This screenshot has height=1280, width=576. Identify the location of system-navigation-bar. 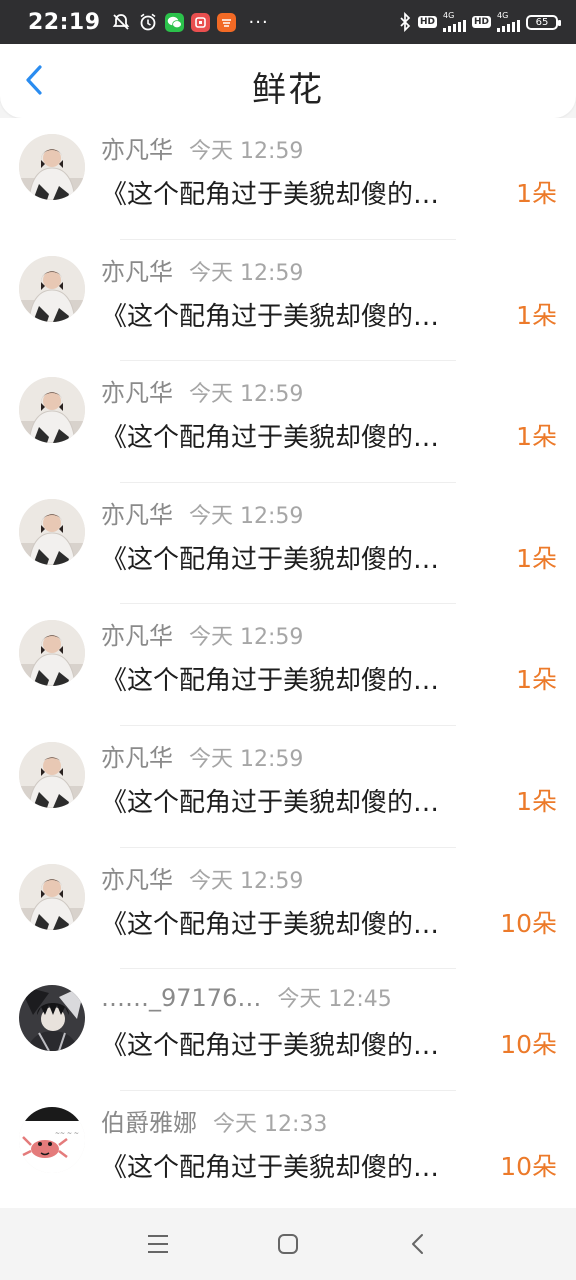
(288, 1244).